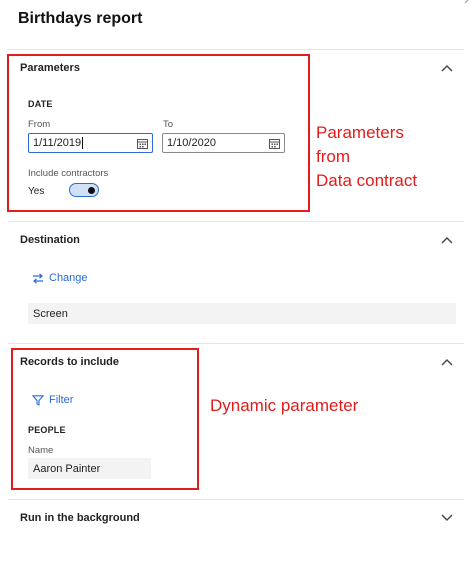 This screenshot has width=474, height=566. Describe the element at coordinates (447, 362) in the screenshot. I see `records-collapse-chevron-up-icon` at that location.